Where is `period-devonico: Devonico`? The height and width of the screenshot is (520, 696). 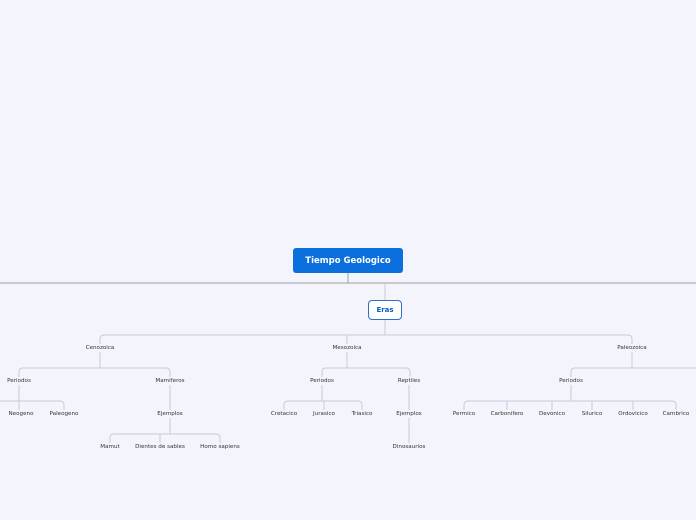
period-devonico: Devonico is located at coordinates (552, 414).